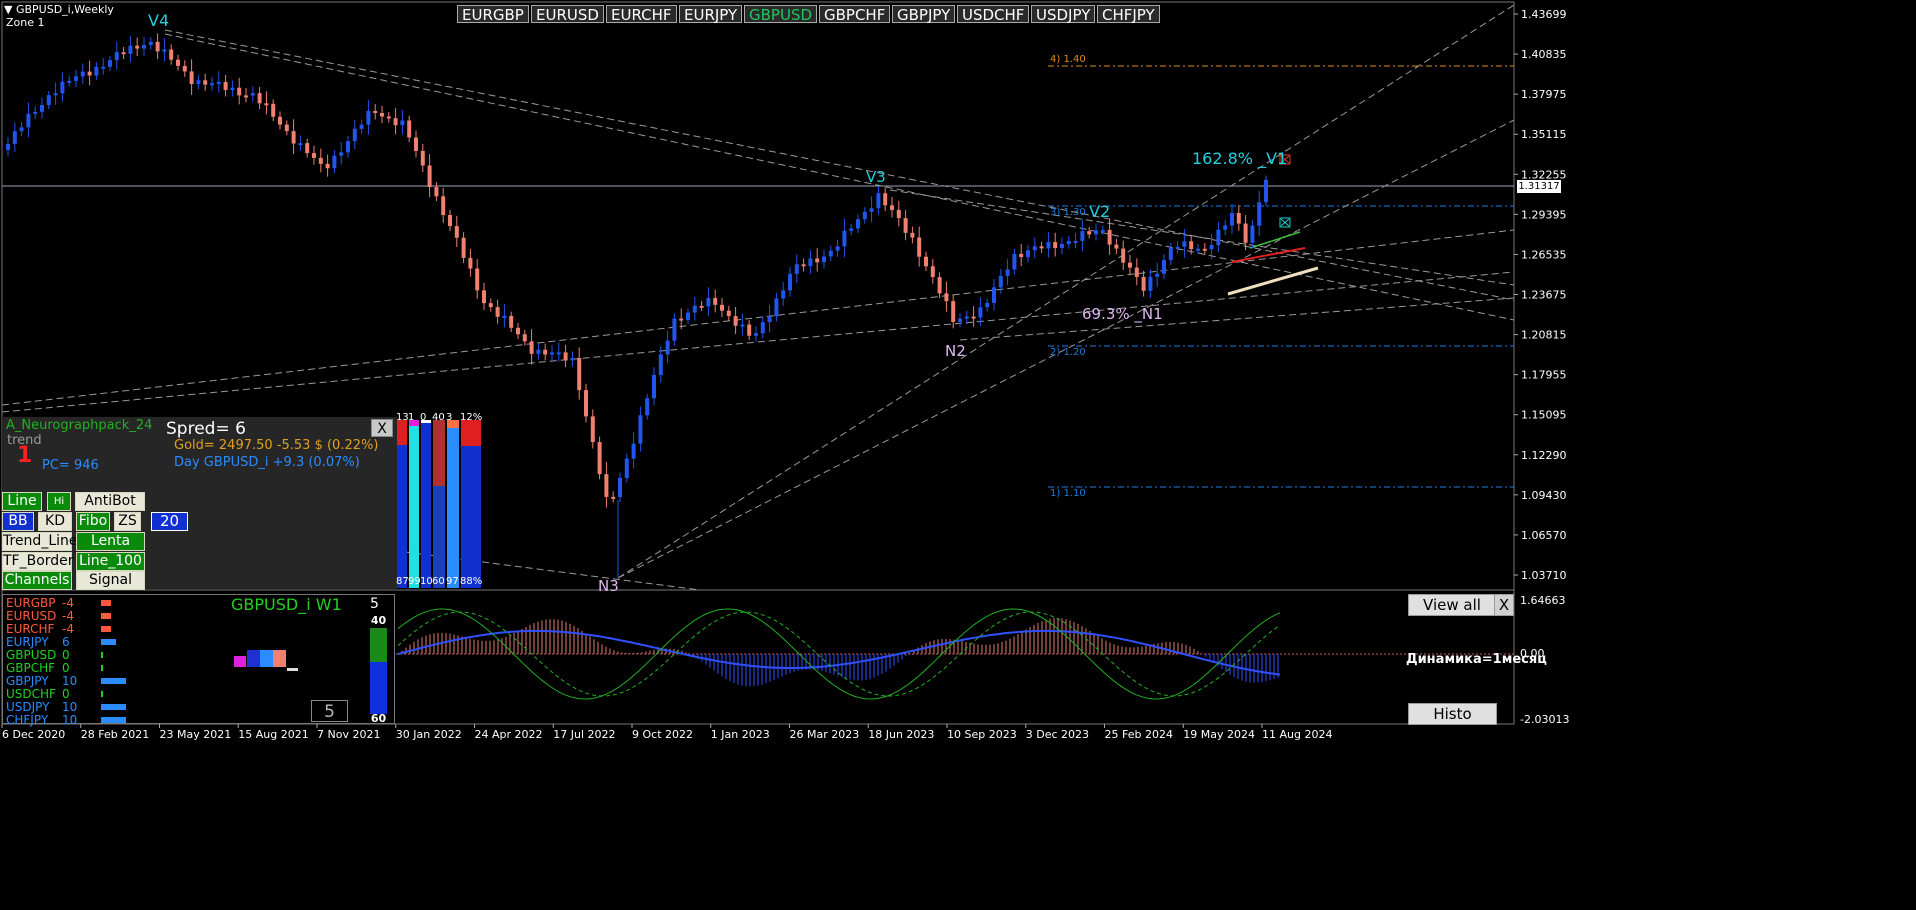 The height and width of the screenshot is (910, 1916). Describe the element at coordinates (402, 581) in the screenshot. I see `panel-bar-bottom-label: 87` at that location.